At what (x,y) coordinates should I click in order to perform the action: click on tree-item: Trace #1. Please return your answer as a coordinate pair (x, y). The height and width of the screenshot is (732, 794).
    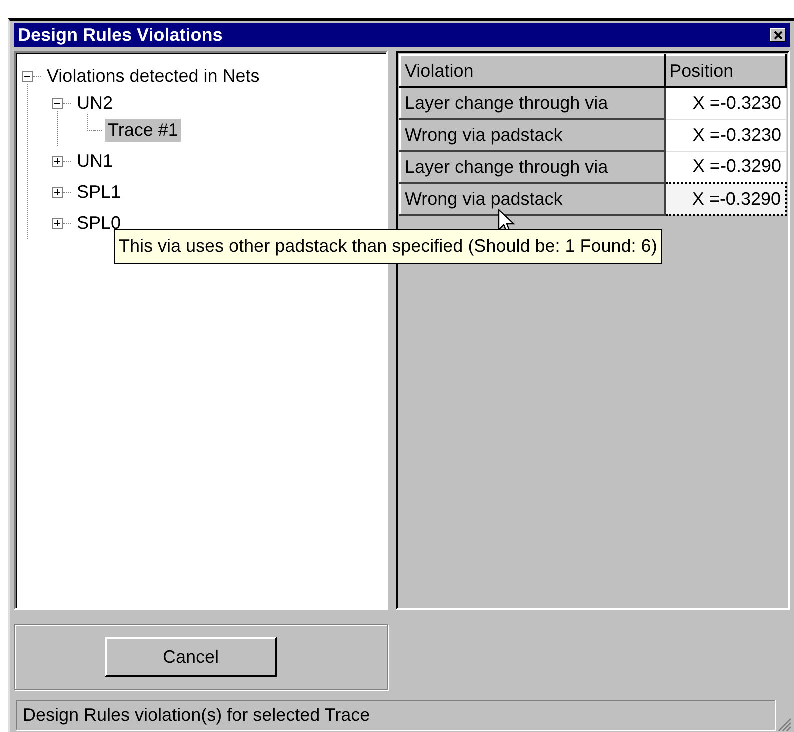
    Looking at the image, I should click on (143, 130).